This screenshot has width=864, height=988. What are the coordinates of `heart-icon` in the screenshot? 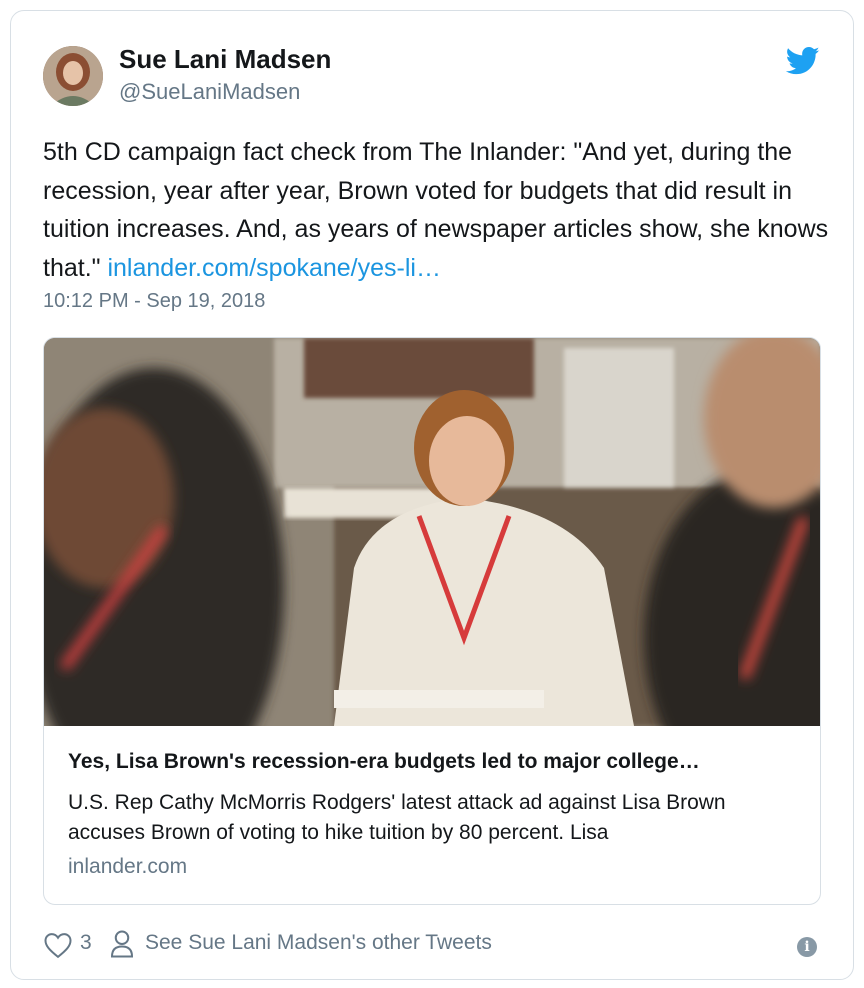 It's located at (58, 945).